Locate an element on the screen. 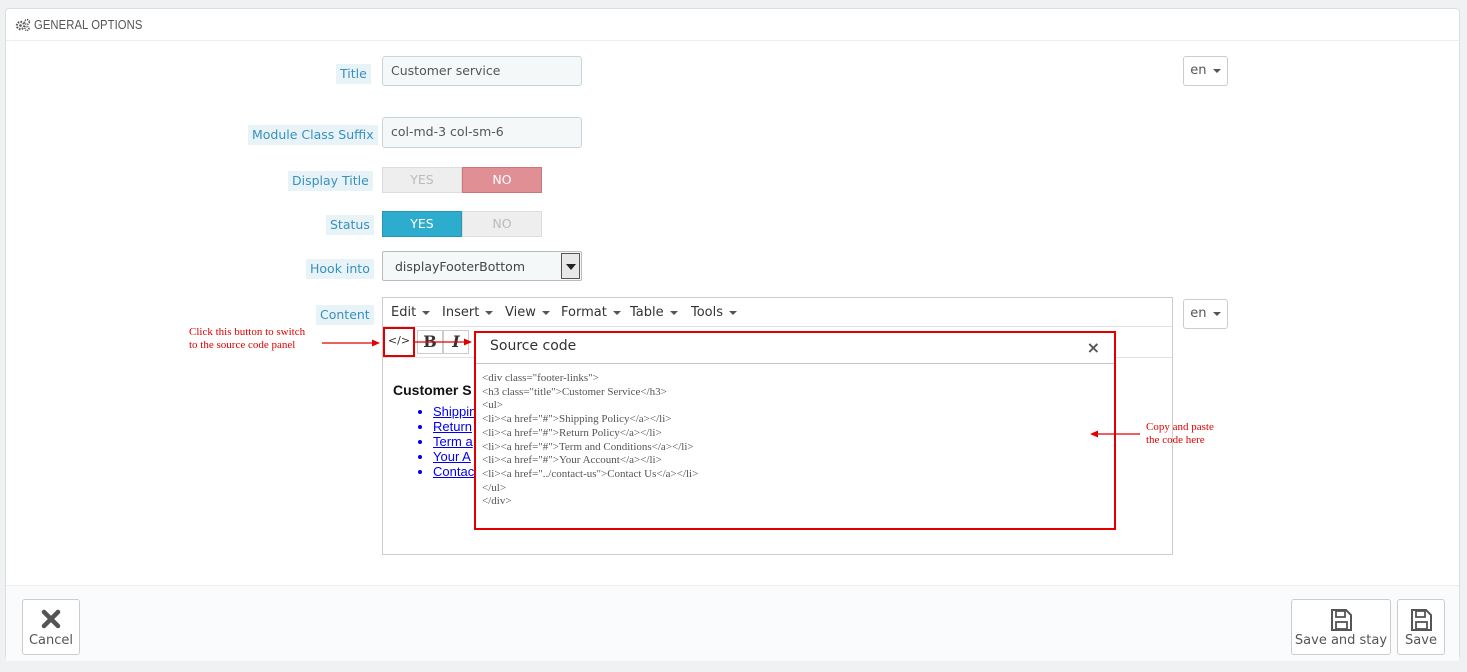 The image size is (1467, 672). annotation-left-line2: to the source code panel is located at coordinates (242, 345).